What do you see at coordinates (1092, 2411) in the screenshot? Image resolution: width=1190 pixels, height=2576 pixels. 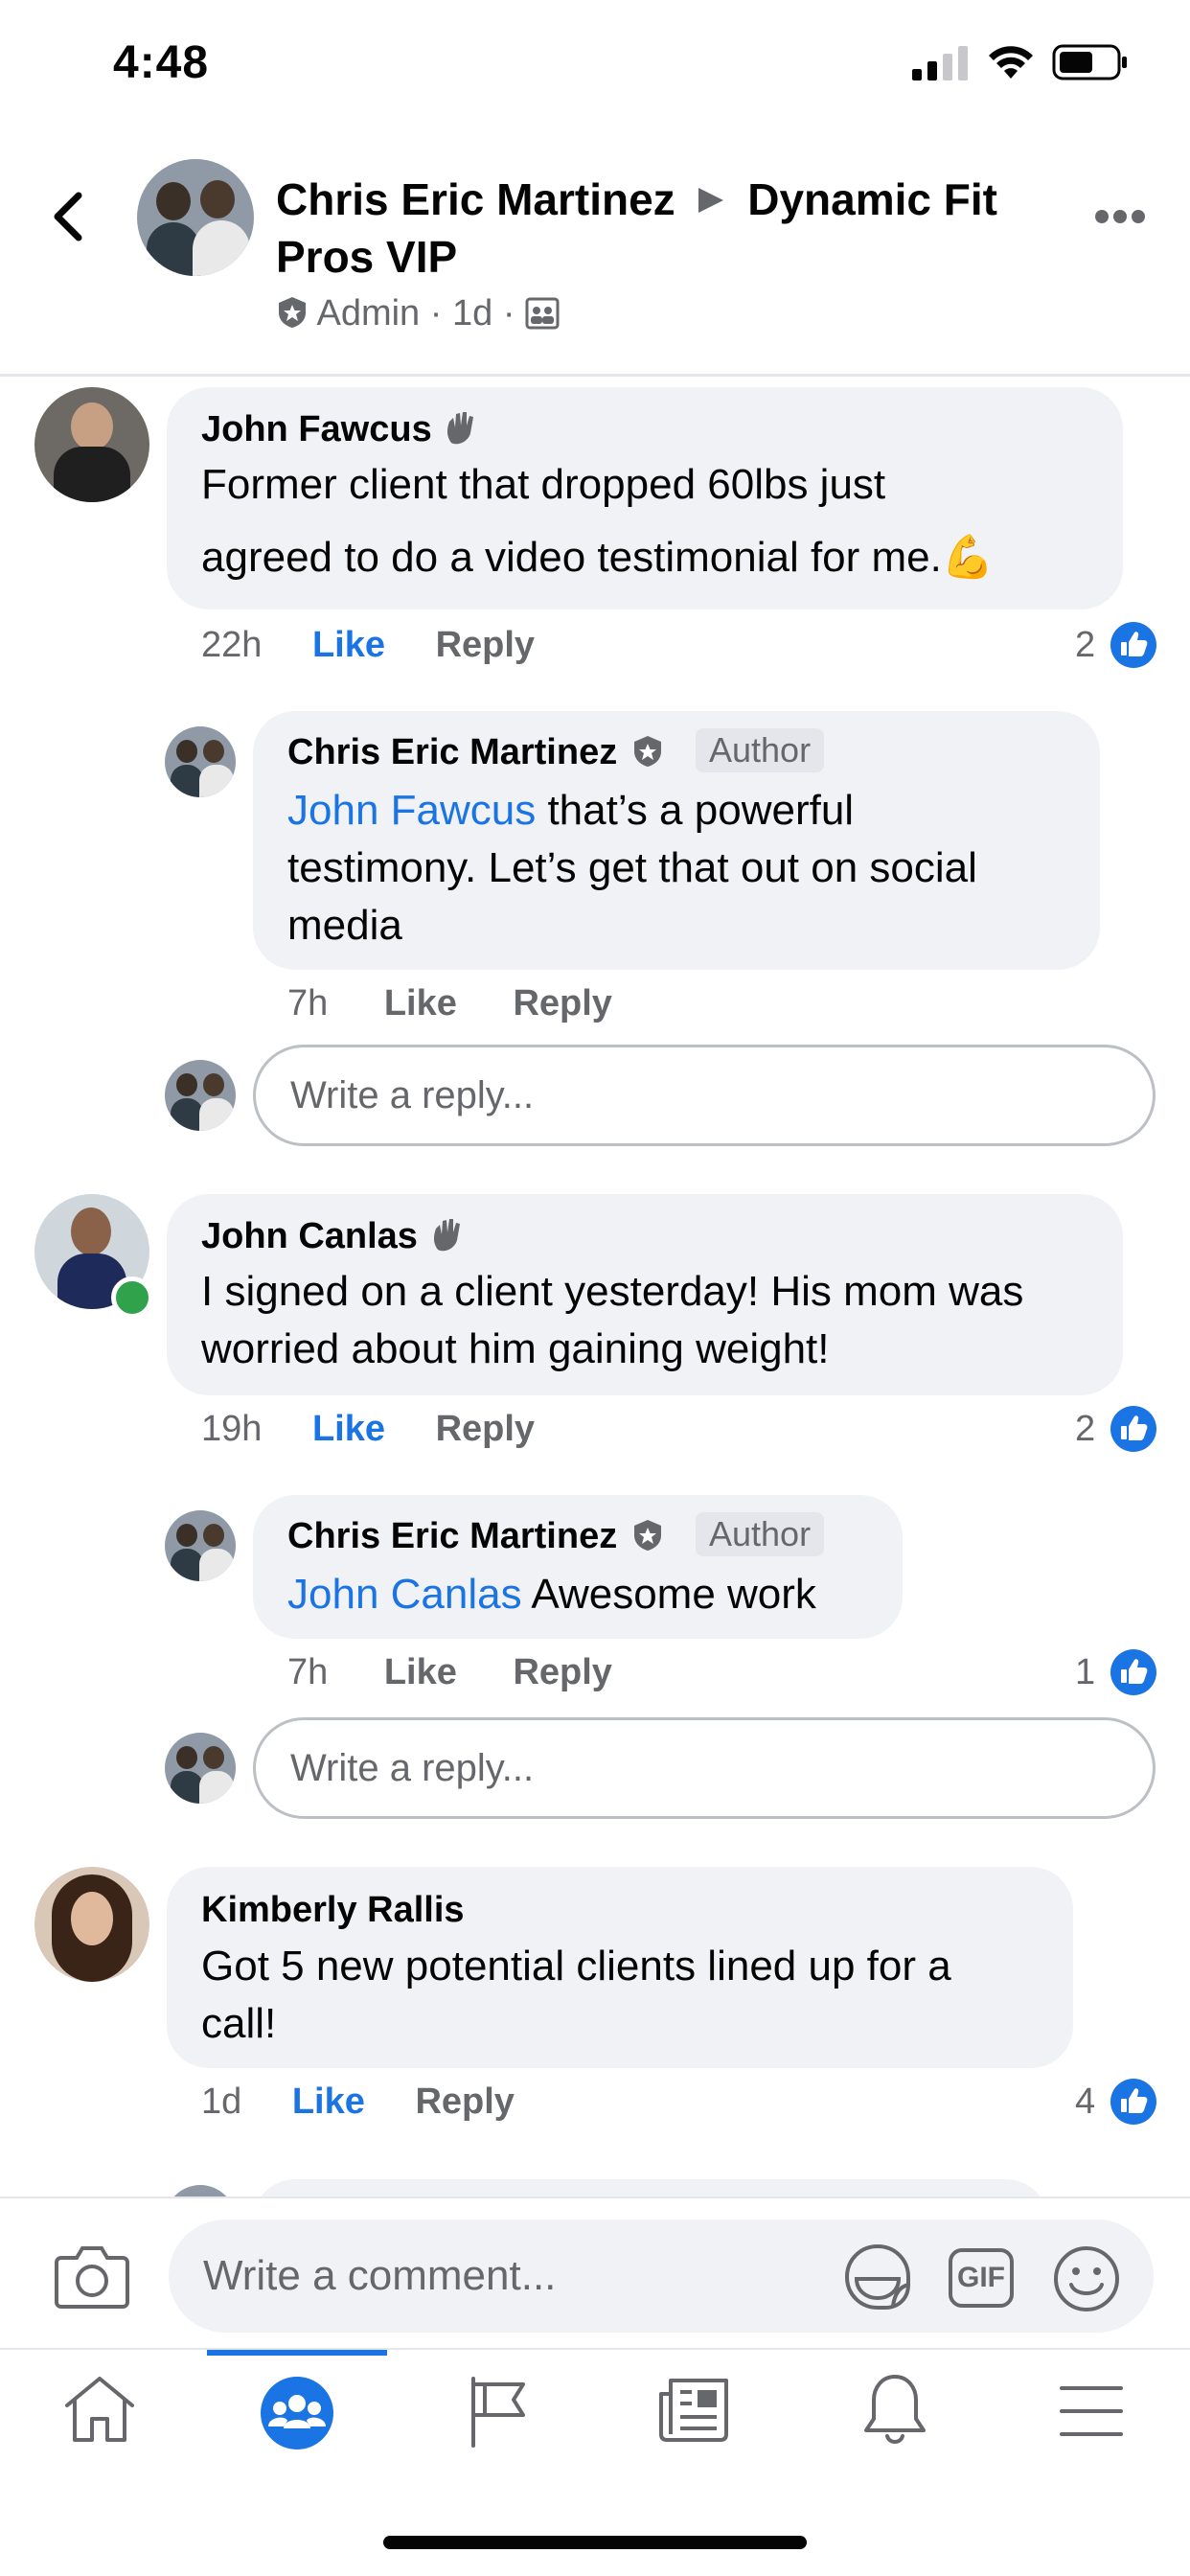 I see `menu-icon` at bounding box center [1092, 2411].